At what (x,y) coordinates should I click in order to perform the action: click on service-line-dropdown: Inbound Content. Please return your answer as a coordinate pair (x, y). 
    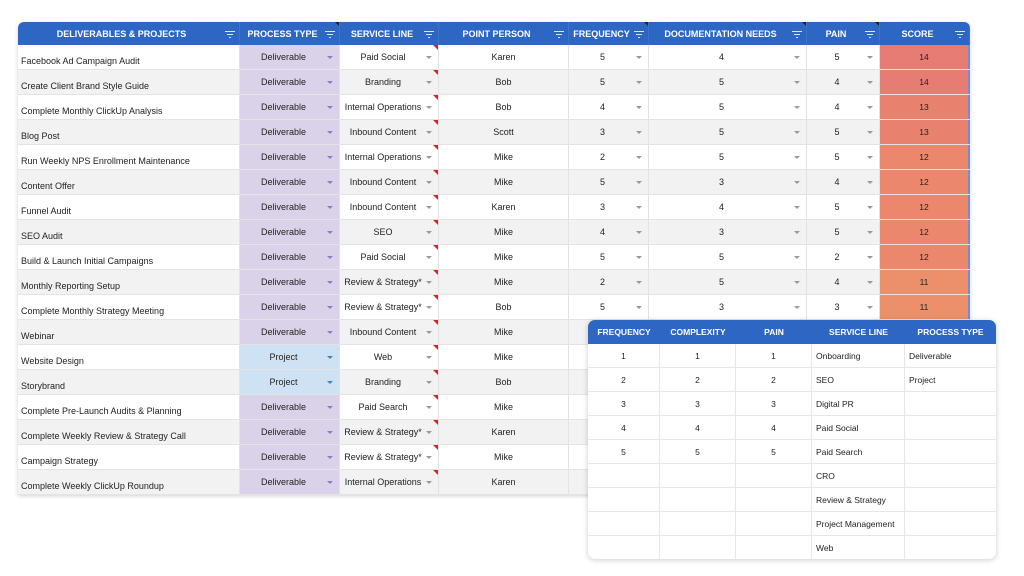
    Looking at the image, I should click on (389, 207).